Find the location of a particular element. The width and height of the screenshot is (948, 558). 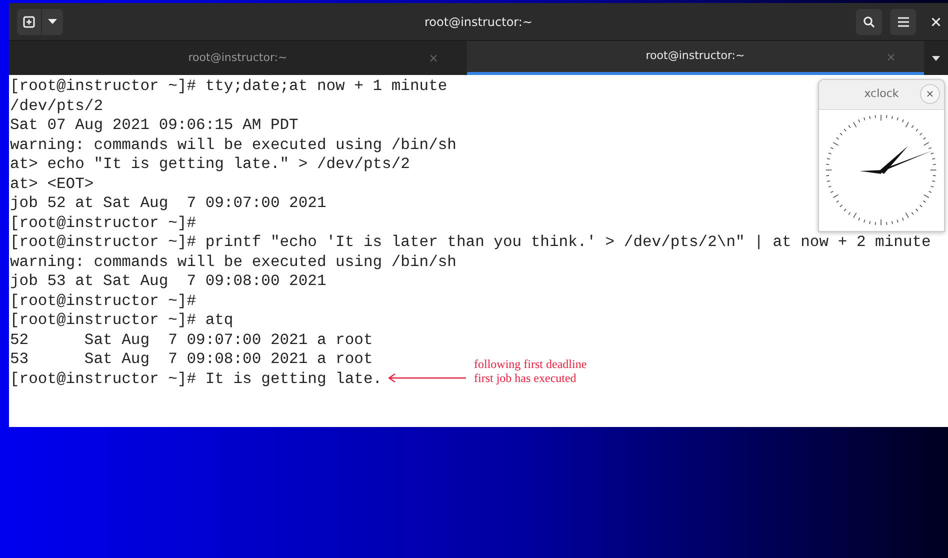

new-tab-button is located at coordinates (29, 21).